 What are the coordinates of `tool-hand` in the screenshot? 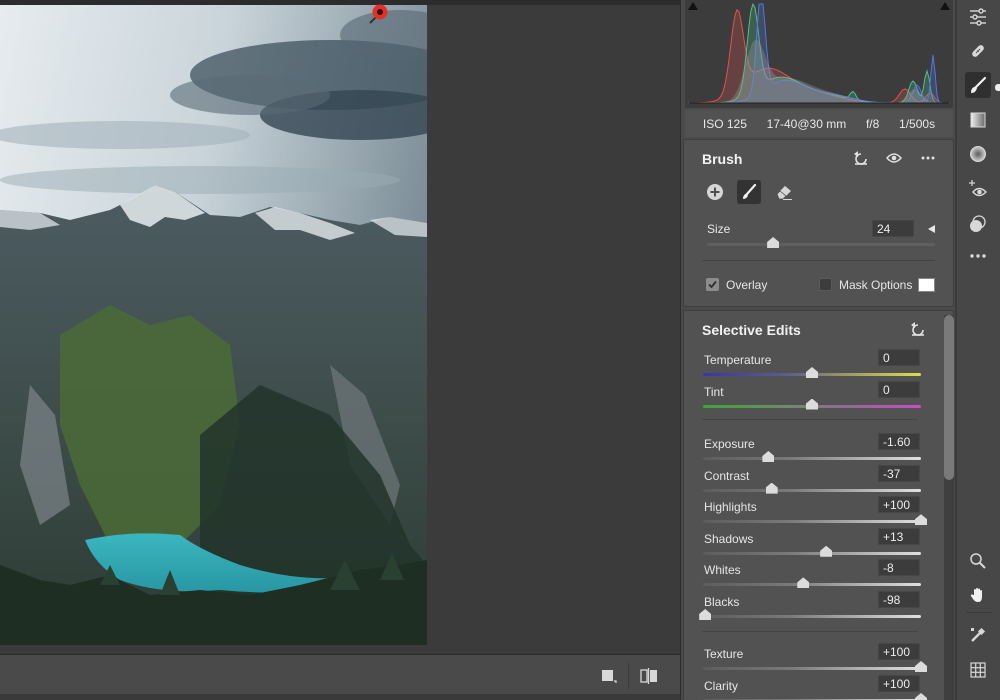 It's located at (978, 595).